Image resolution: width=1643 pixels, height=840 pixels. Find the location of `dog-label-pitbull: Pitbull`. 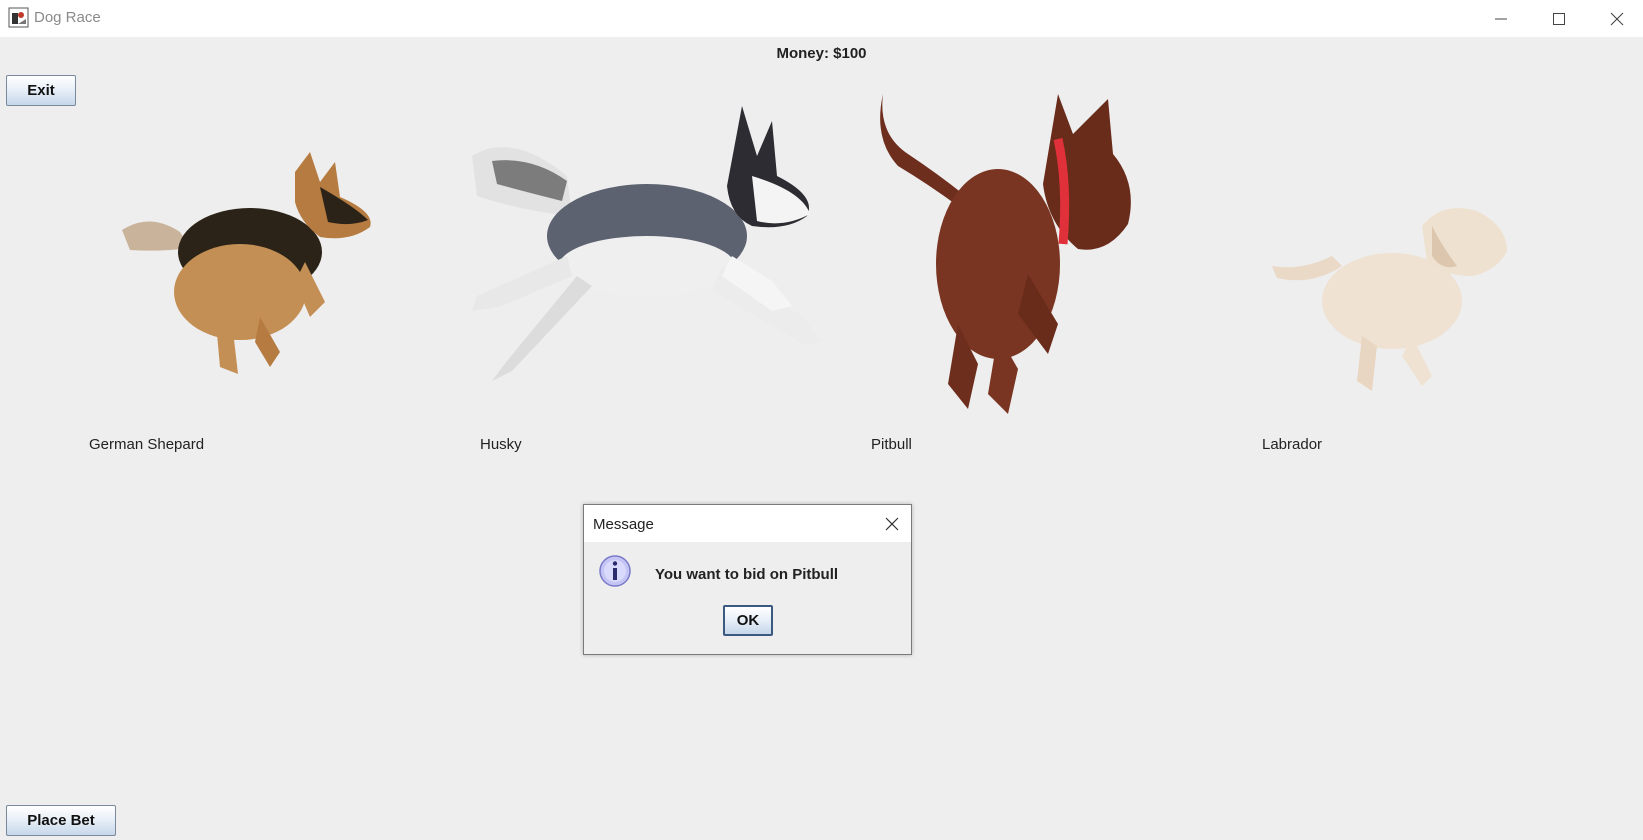

dog-label-pitbull: Pitbull is located at coordinates (891, 444).